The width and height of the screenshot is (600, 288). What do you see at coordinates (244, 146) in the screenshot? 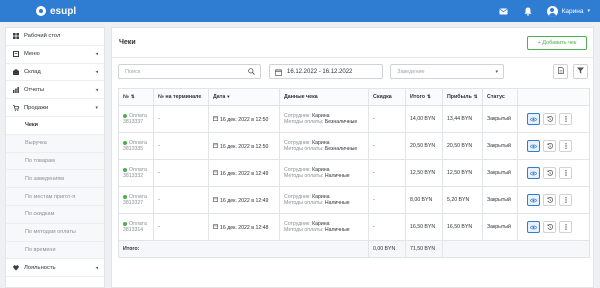
I see `date-cell: 16 дек. 2022 в 12:50` at bounding box center [244, 146].